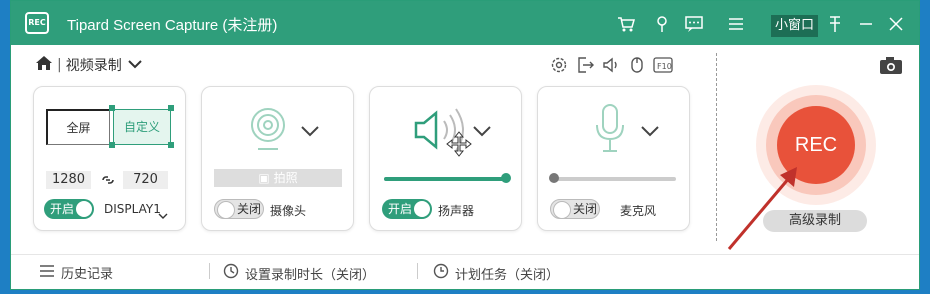  I want to click on width-input: 1280, so click(68, 180).